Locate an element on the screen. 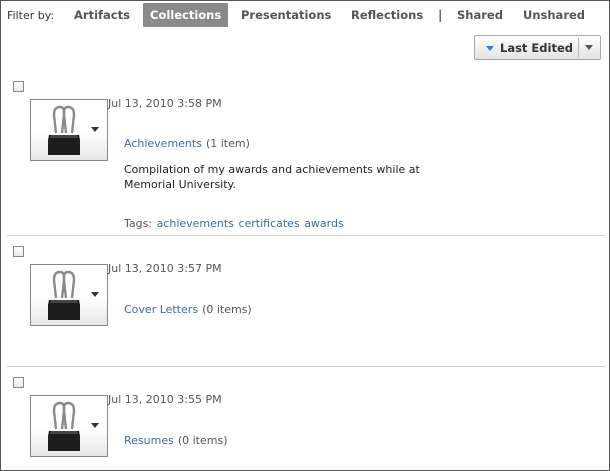  chevron-down-icon is located at coordinates (589, 47).